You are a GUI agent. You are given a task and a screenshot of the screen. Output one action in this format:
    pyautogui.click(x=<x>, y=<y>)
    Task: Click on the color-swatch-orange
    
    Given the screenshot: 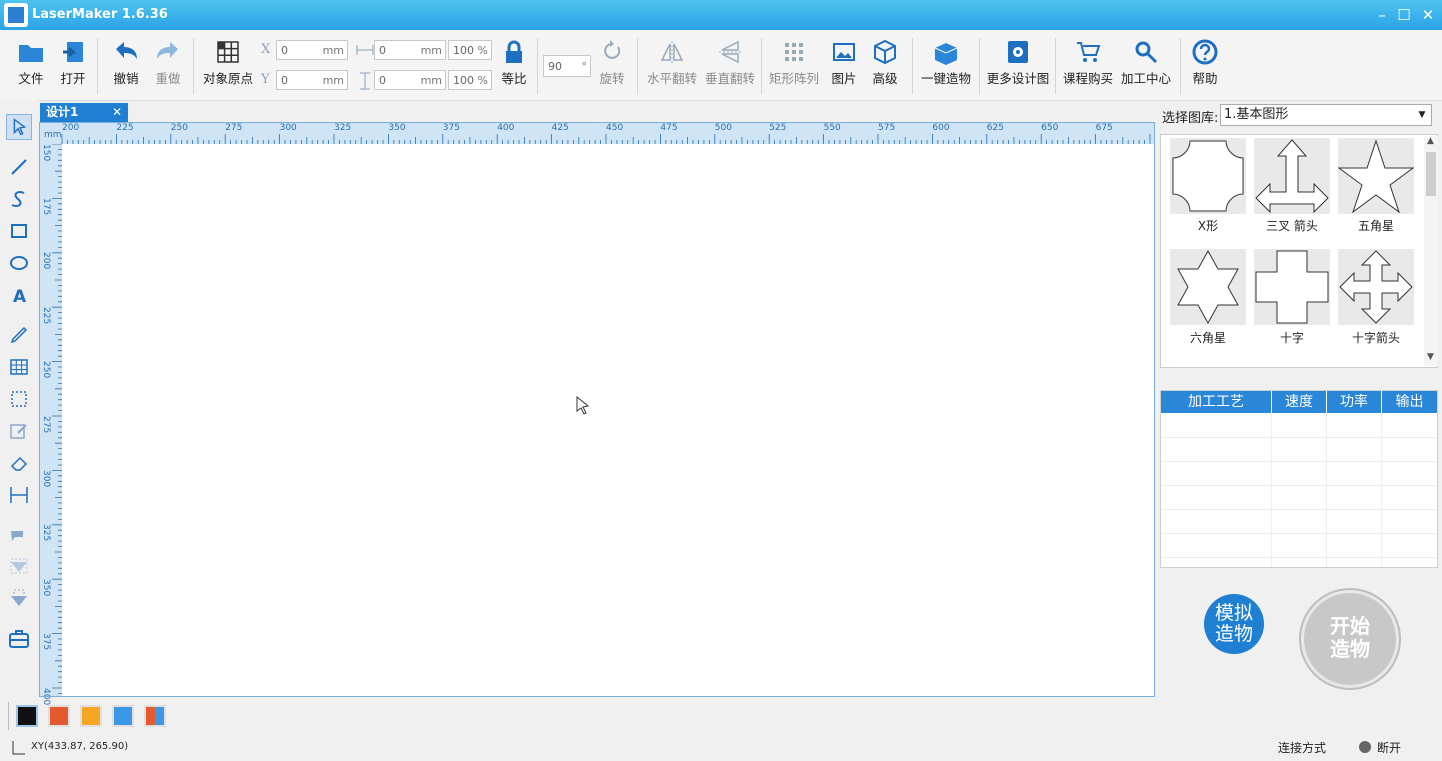 What is the action you would take?
    pyautogui.click(x=91, y=716)
    